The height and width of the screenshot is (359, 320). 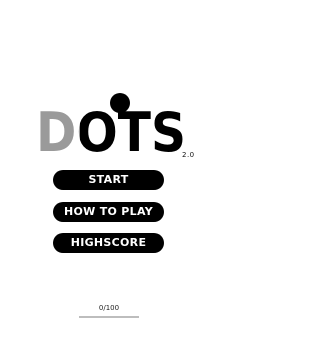 I want to click on how-to-play-button: HOW TO PLAY, so click(x=108, y=212).